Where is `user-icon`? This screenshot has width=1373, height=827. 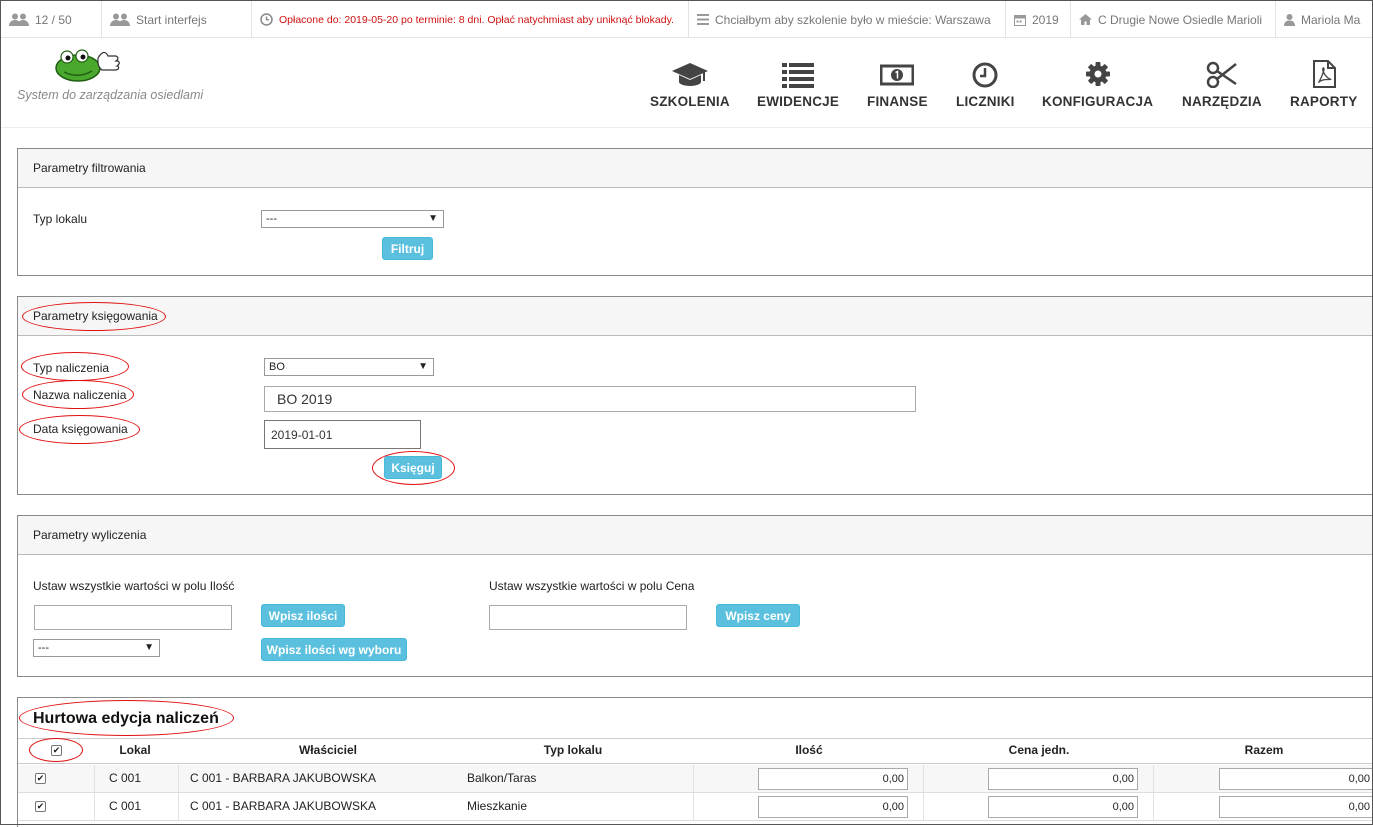 user-icon is located at coordinates (1289, 19).